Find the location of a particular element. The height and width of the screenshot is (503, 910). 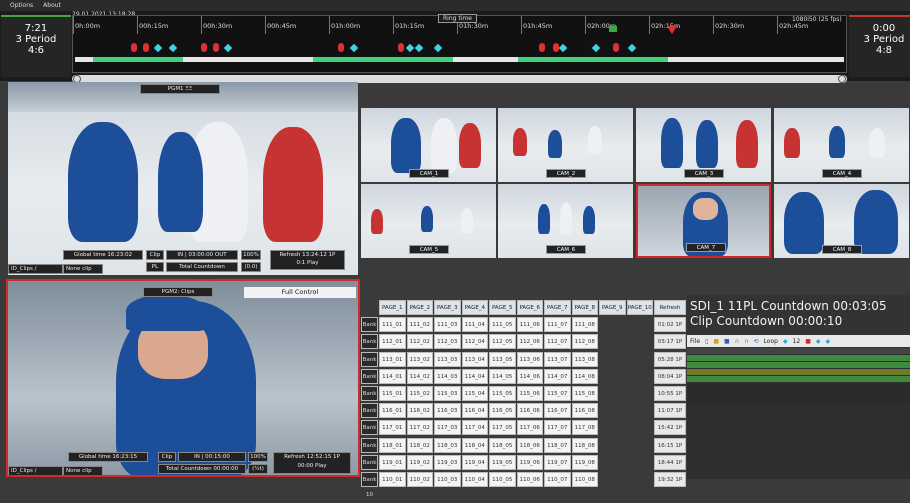

loop-toggle: Loop is located at coordinates (771, 341).